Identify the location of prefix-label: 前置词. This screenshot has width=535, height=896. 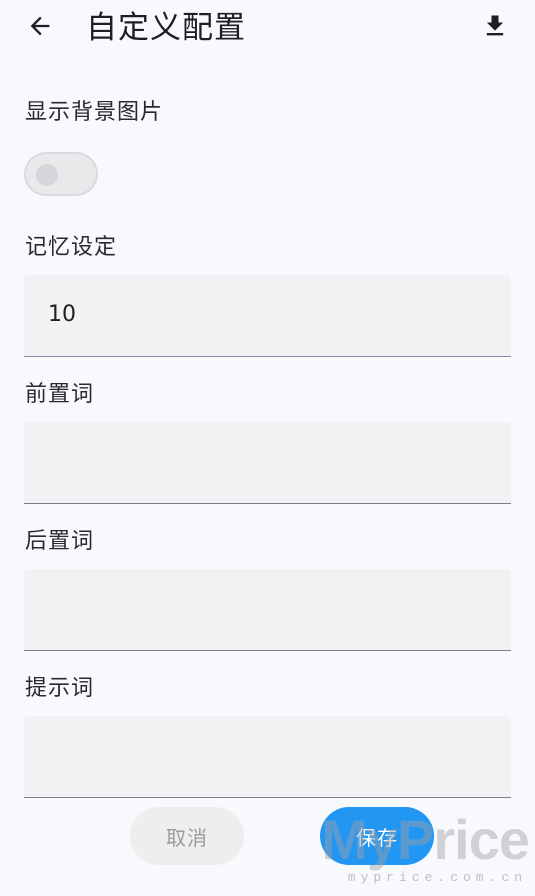
(60, 394).